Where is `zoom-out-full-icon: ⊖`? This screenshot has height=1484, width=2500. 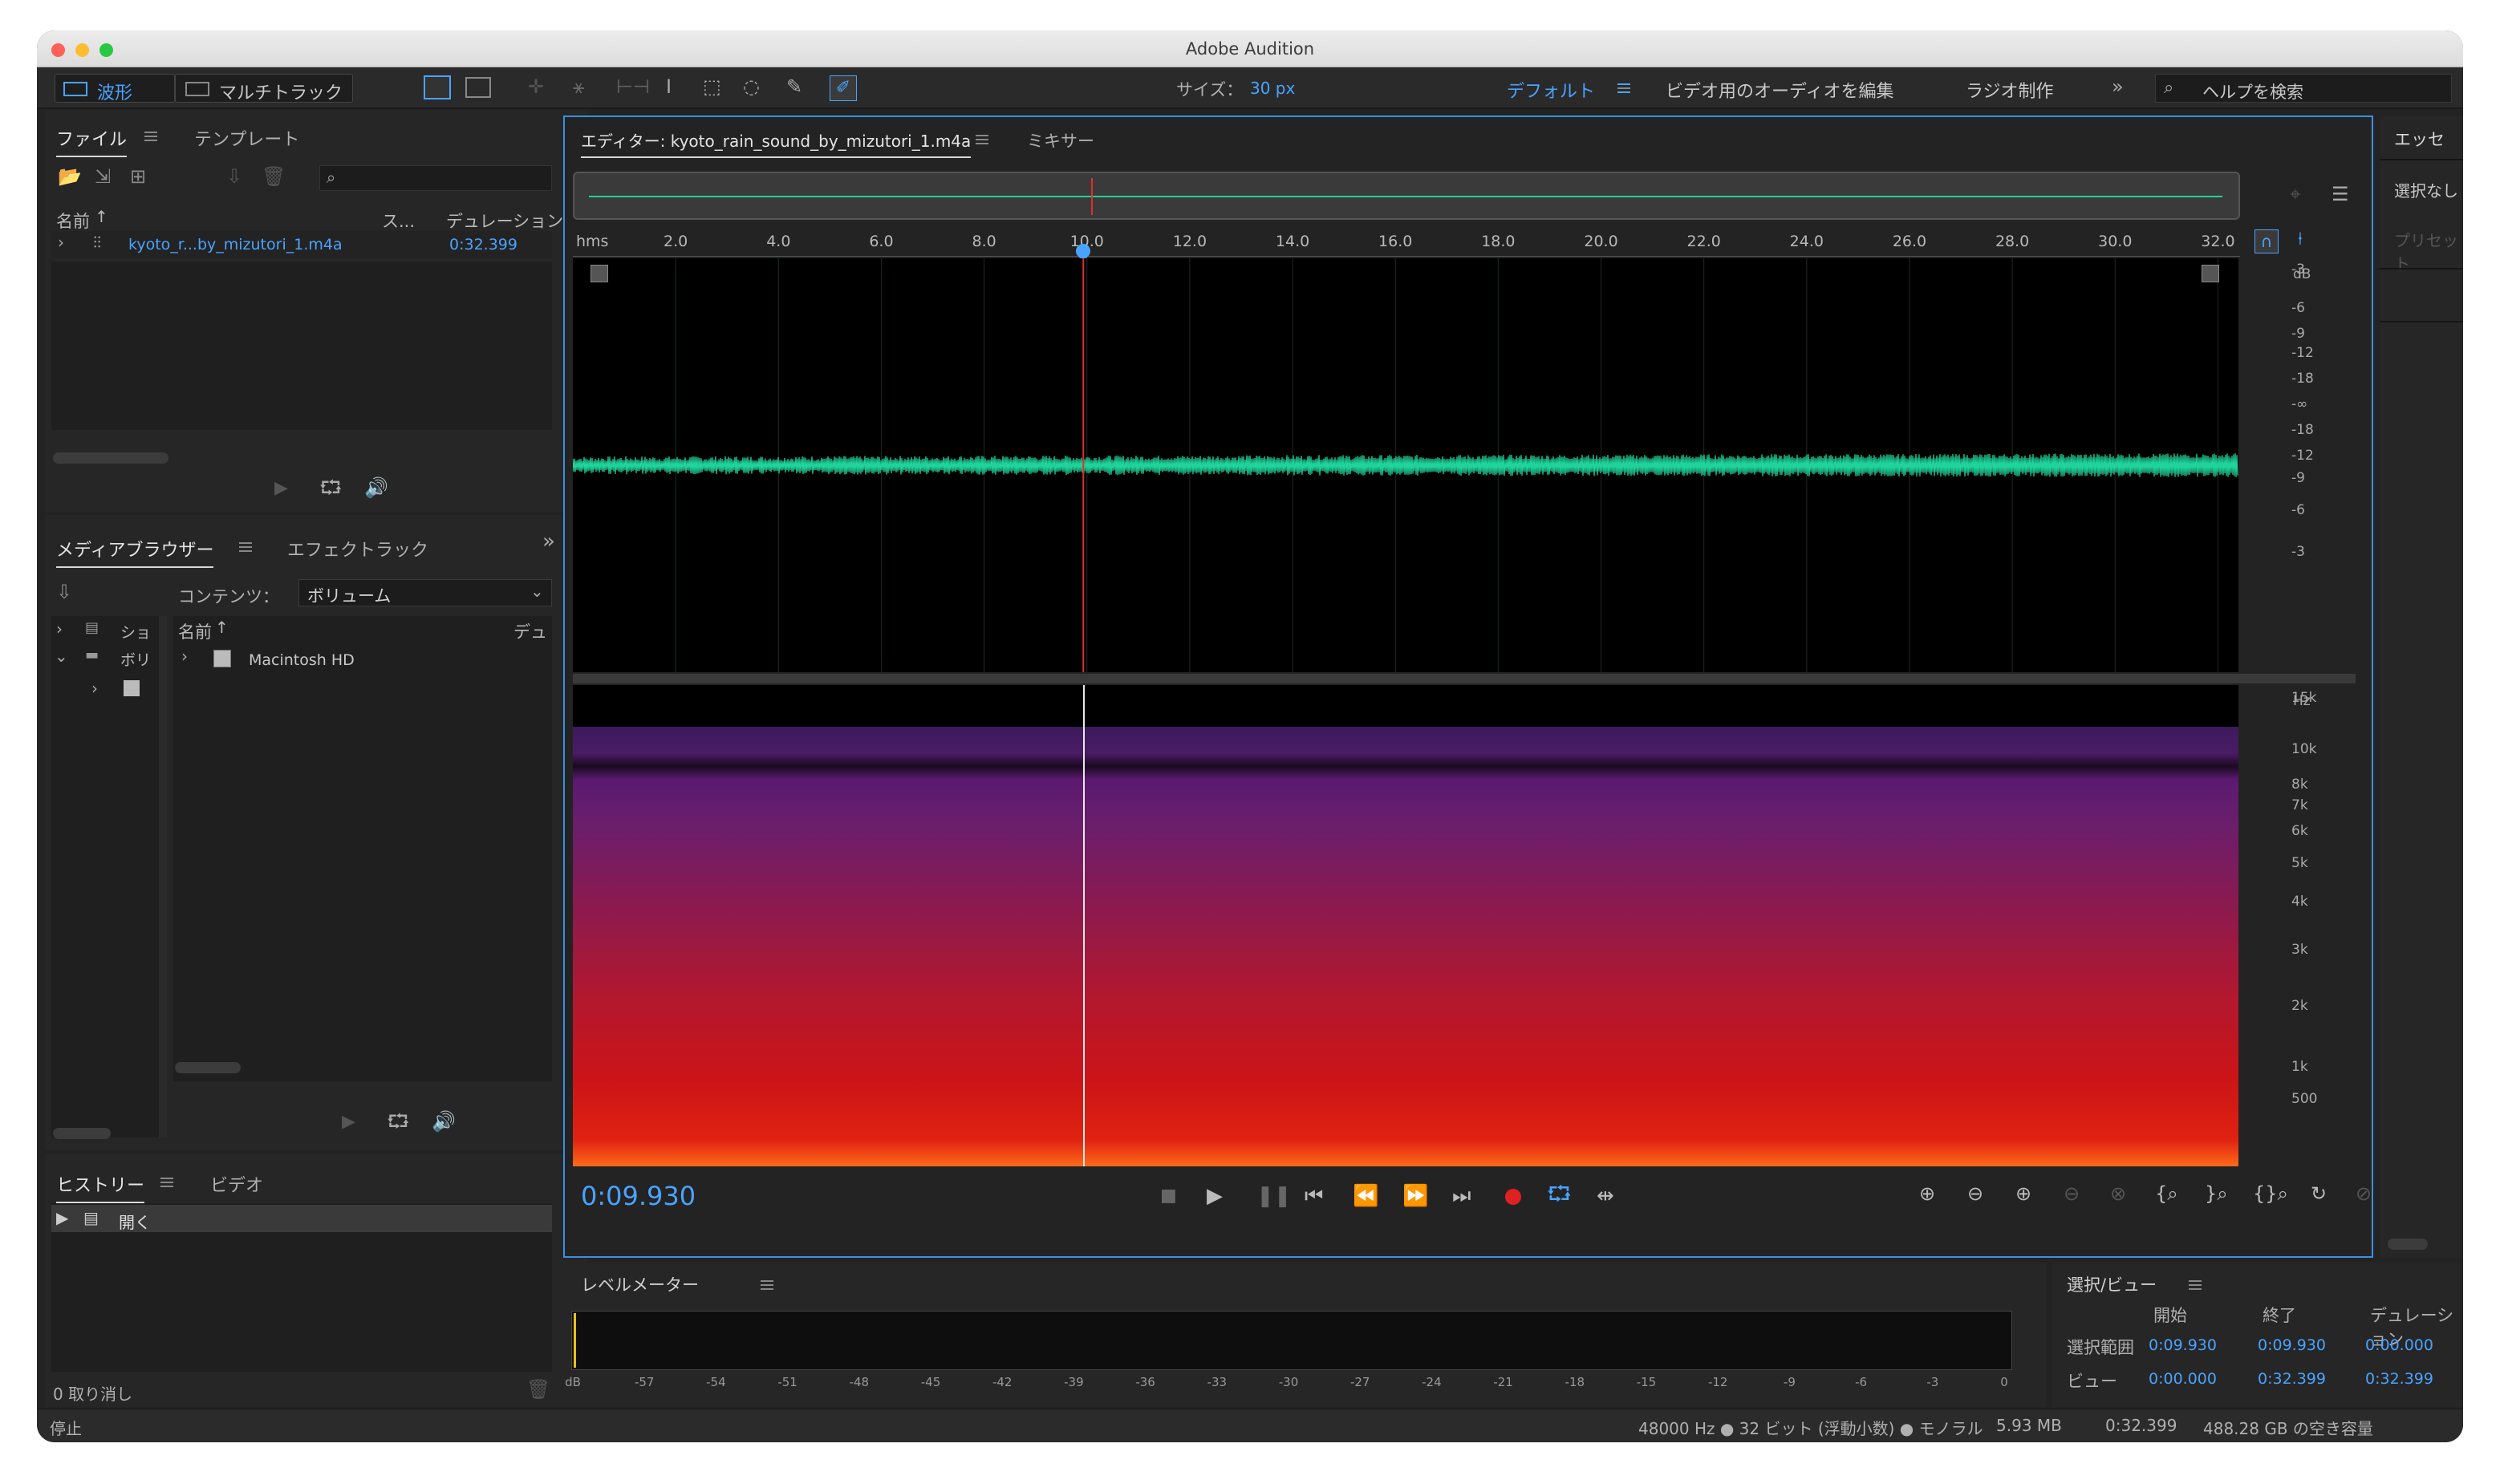
zoom-out-full-icon: ⊖ is located at coordinates (2072, 1193).